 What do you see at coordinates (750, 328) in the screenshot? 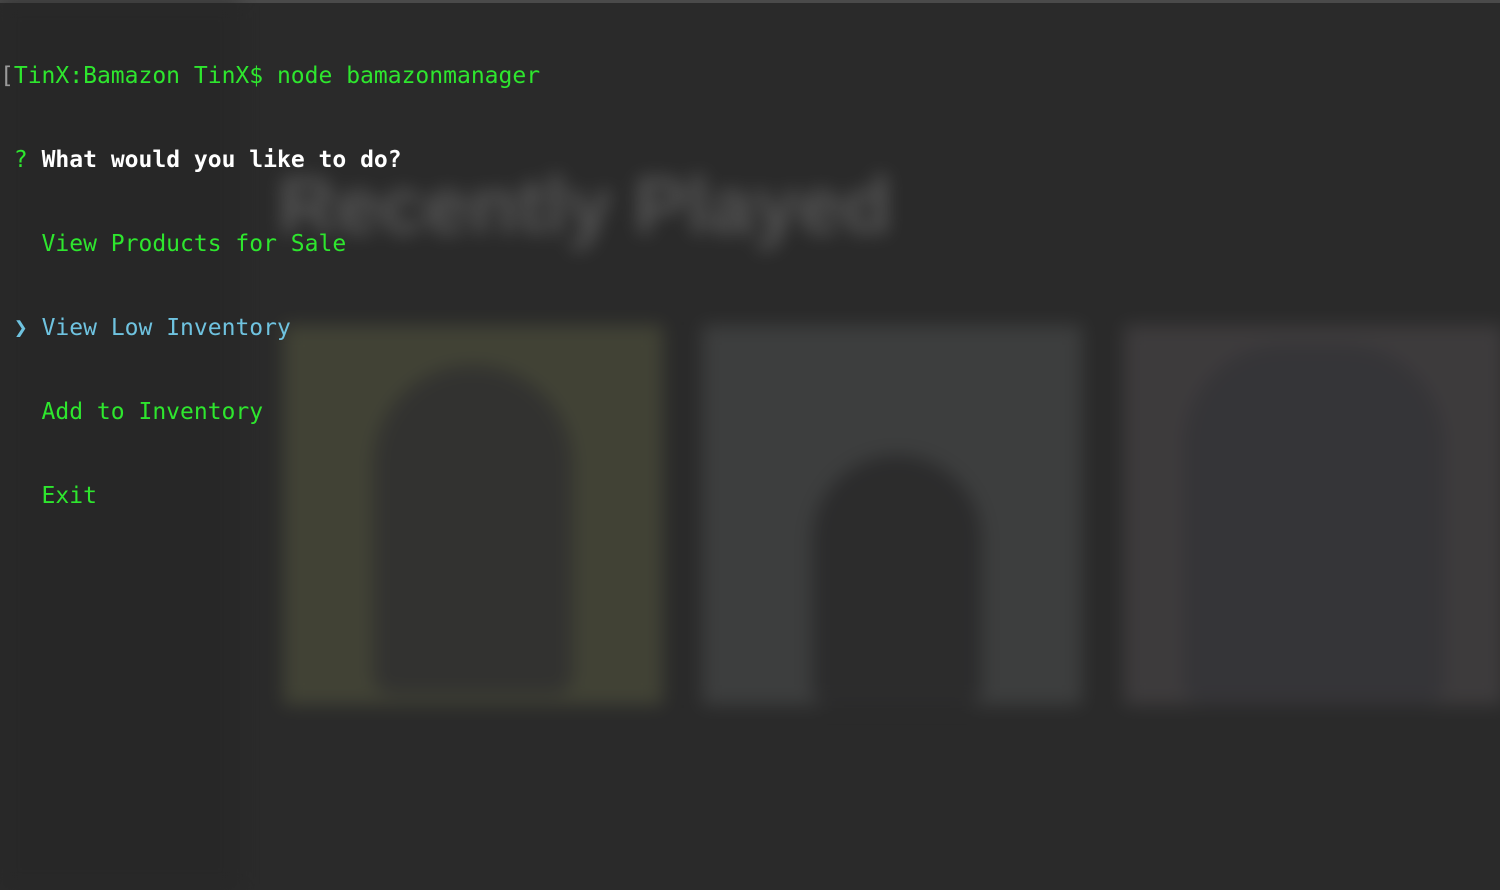
I see `menu-option-selected: ❯ View Low Inventory` at bounding box center [750, 328].